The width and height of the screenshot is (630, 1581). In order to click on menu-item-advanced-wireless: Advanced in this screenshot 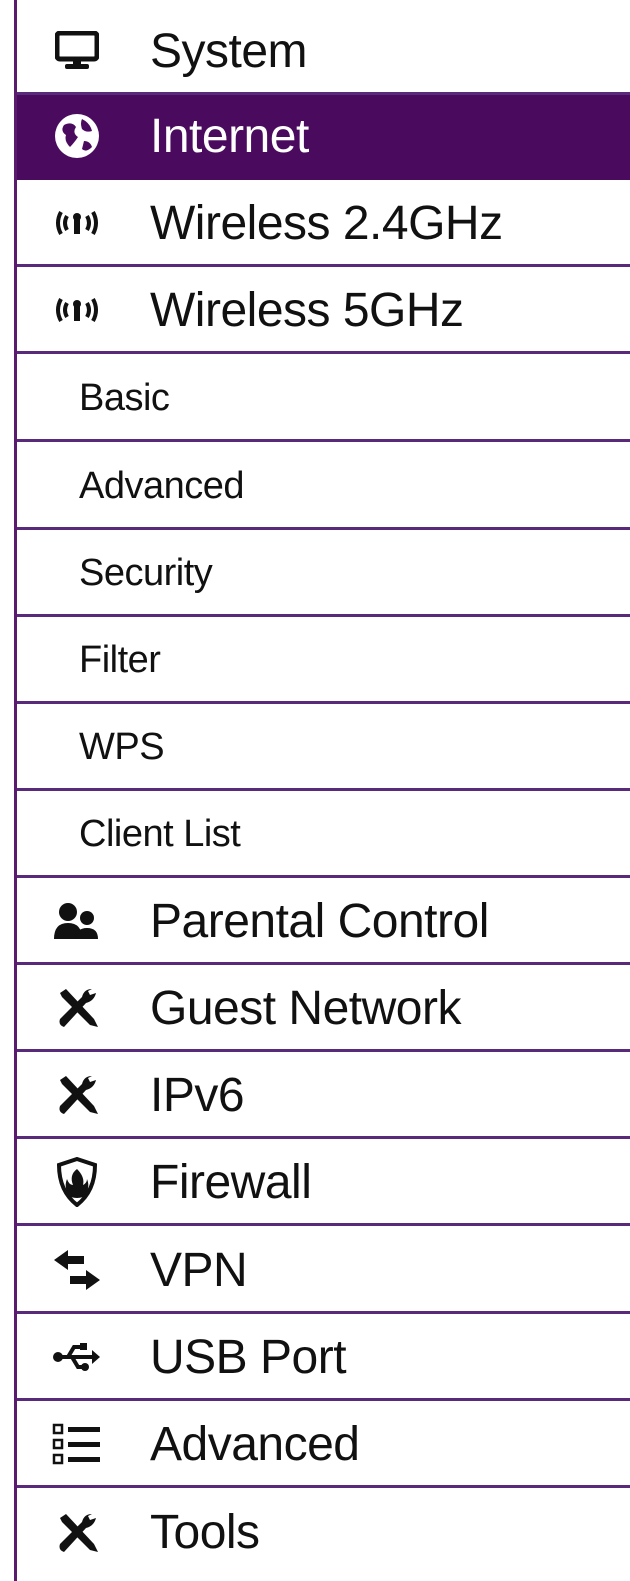, I will do `click(323, 487)`.